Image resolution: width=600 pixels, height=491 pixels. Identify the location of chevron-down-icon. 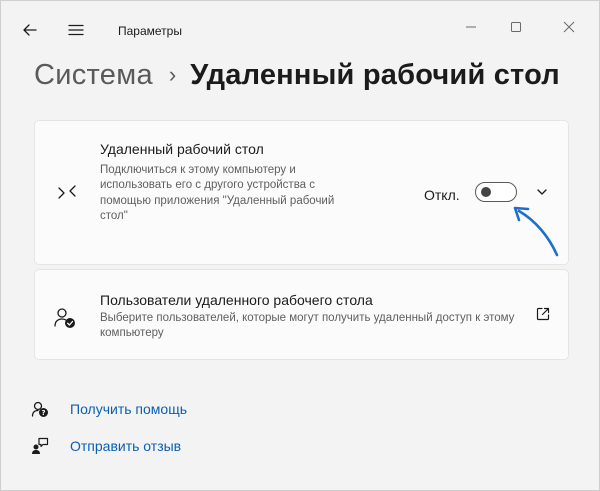
(542, 192).